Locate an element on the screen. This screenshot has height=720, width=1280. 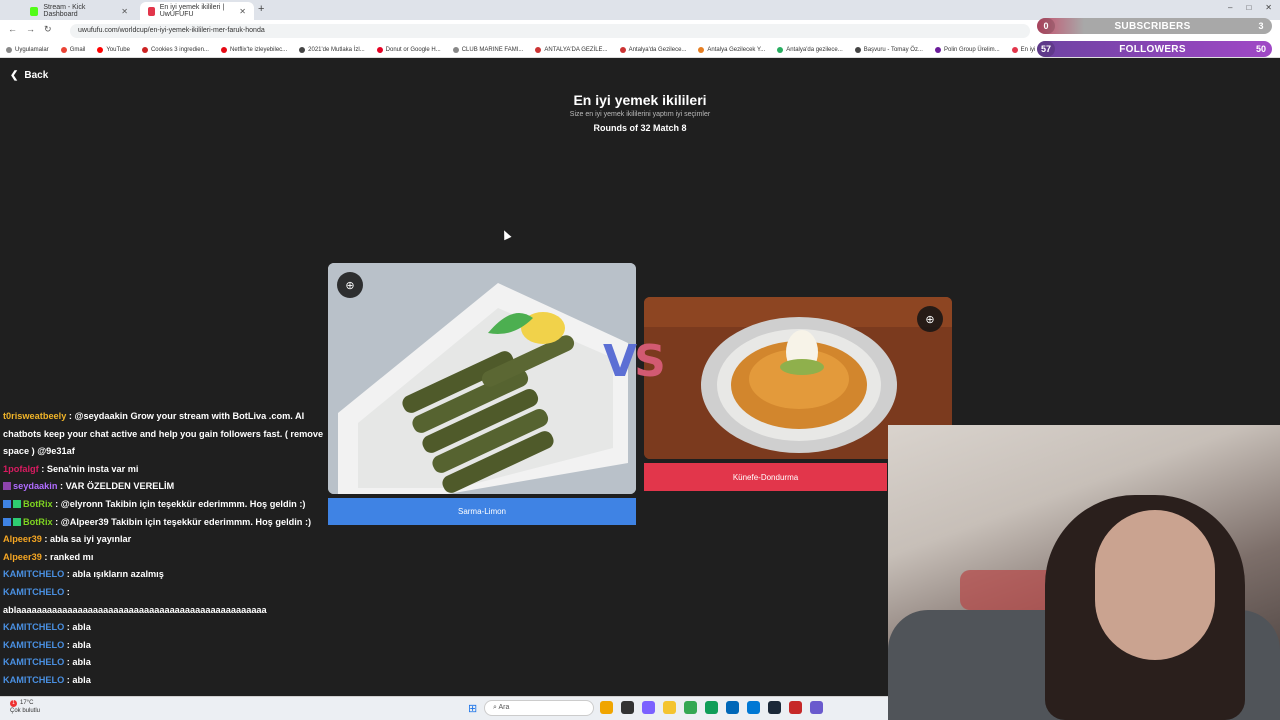
chat-message: seydaakin : VAR ÖZELDEN VERELİM is located at coordinates (168, 487).